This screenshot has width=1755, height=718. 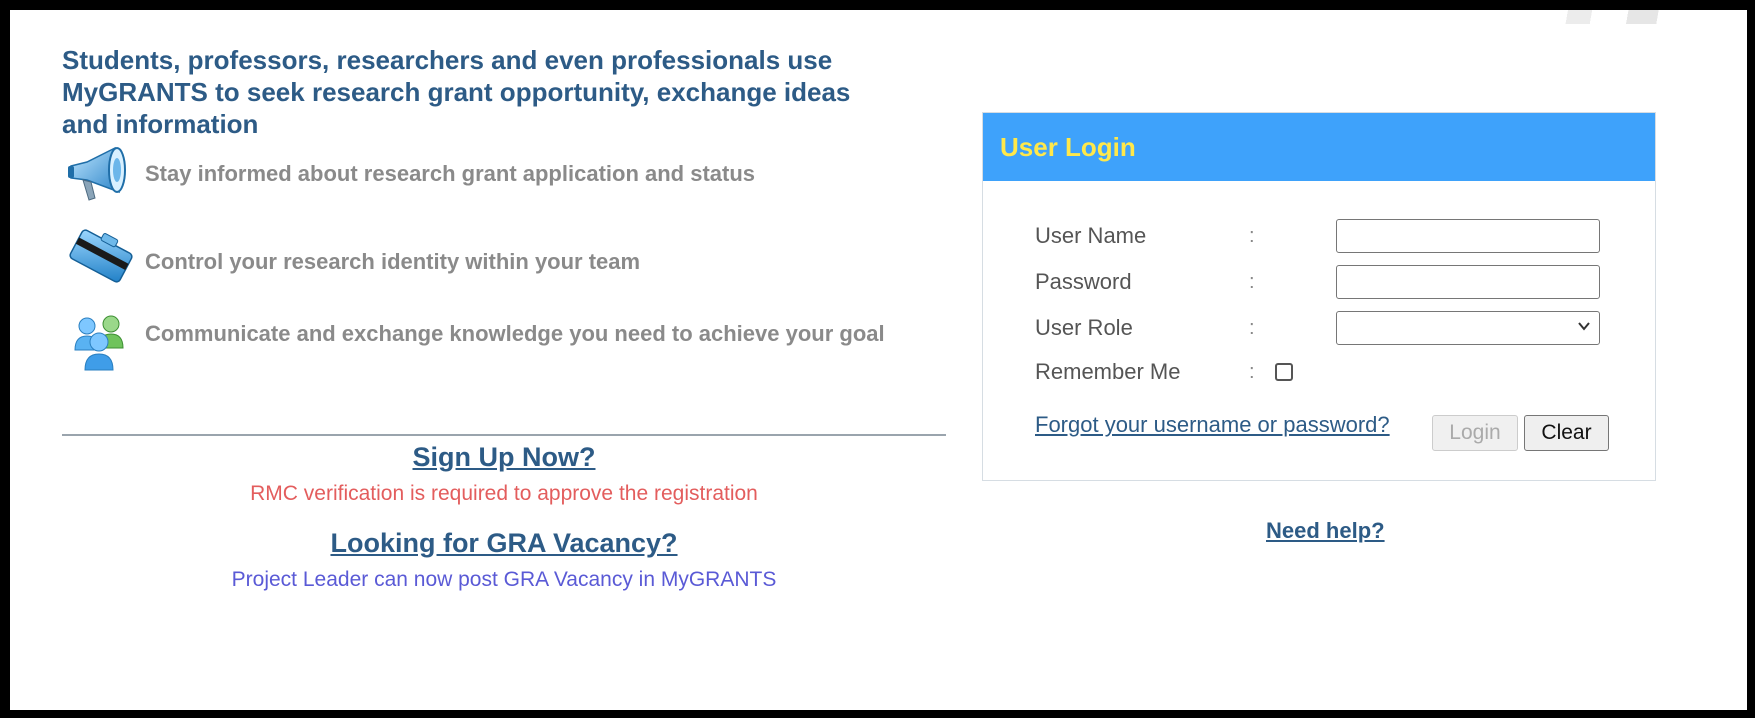 I want to click on corner-shade, so click(x=1597, y=17).